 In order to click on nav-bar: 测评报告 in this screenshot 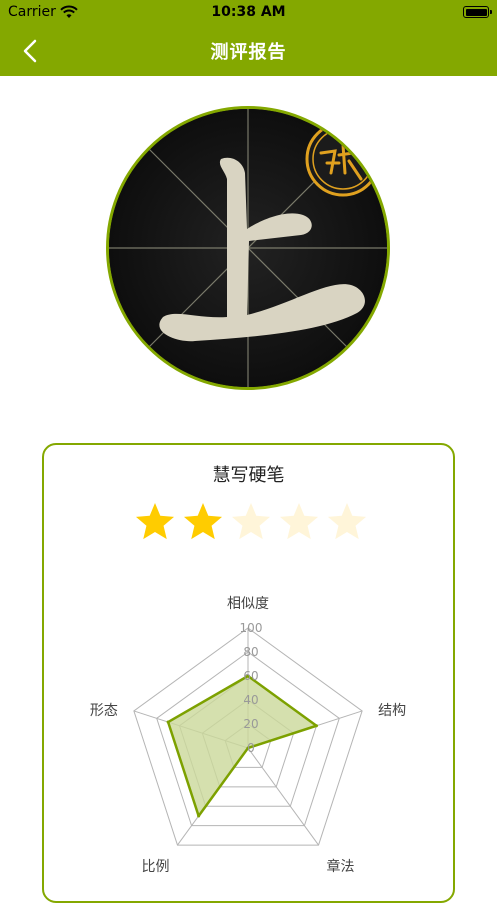, I will do `click(248, 50)`.